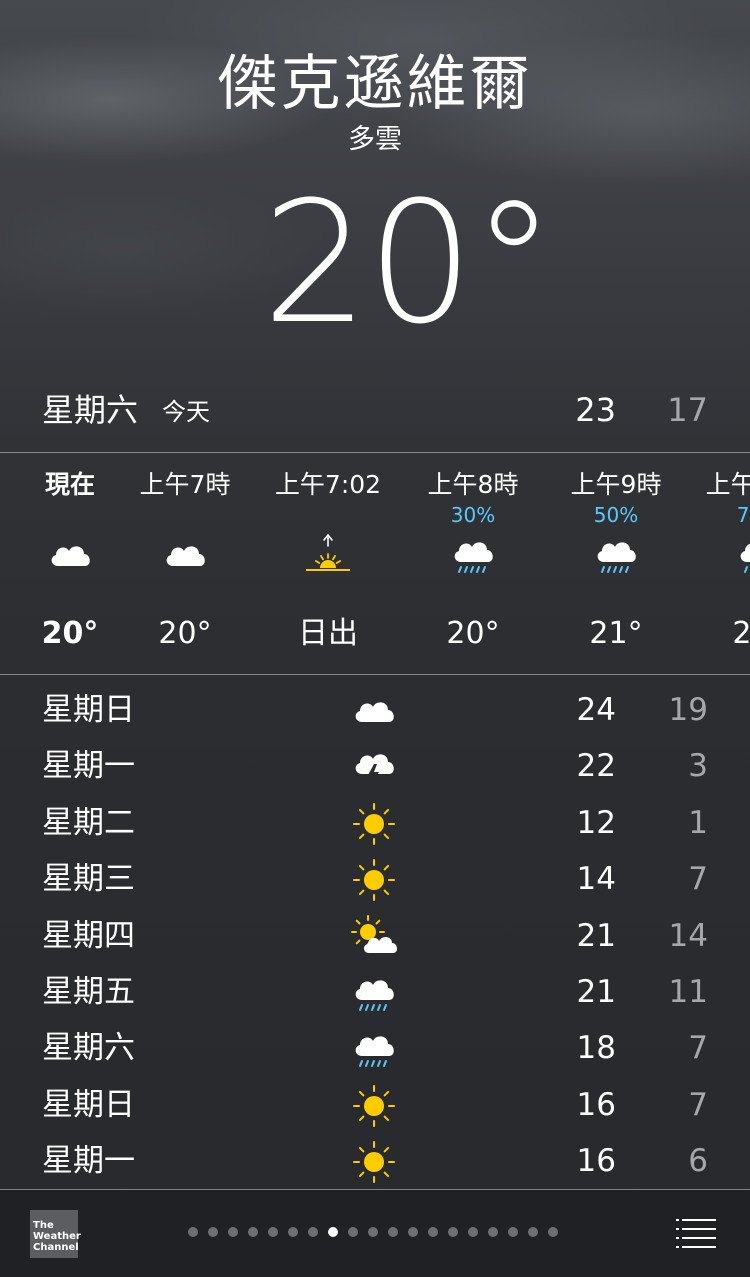 The width and height of the screenshot is (750, 1277). What do you see at coordinates (88, 935) in the screenshot?
I see `day-name: 星期四` at bounding box center [88, 935].